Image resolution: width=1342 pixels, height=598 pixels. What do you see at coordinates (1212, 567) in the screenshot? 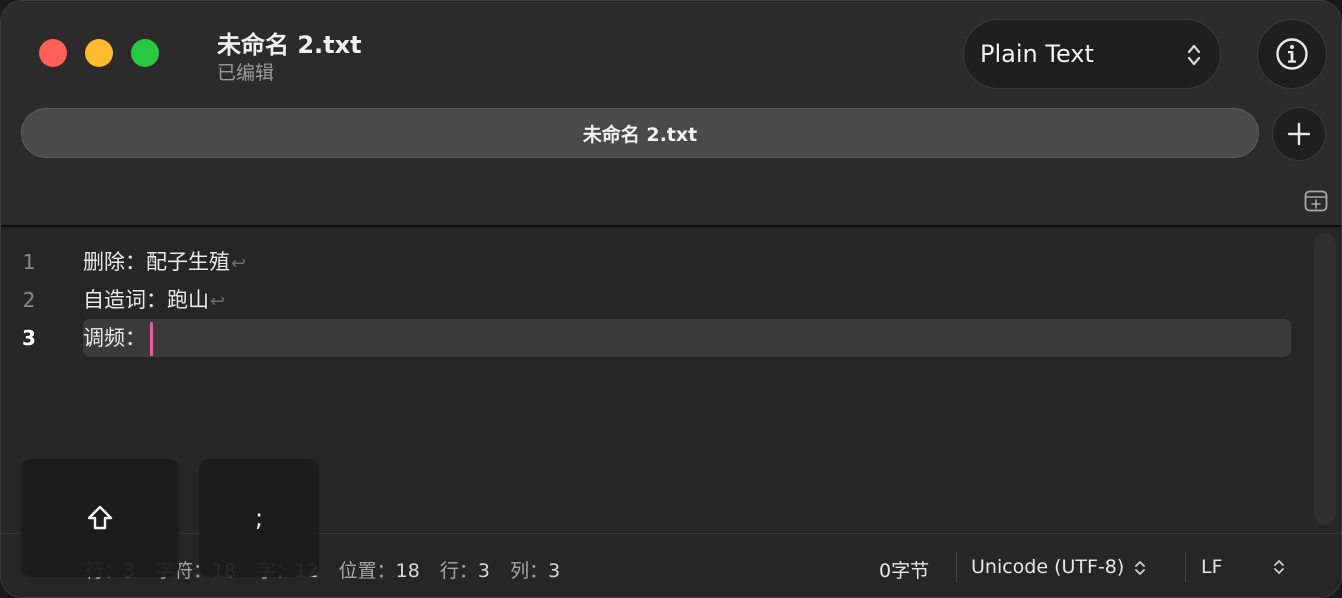
I see `line-ending-label: LF` at bounding box center [1212, 567].